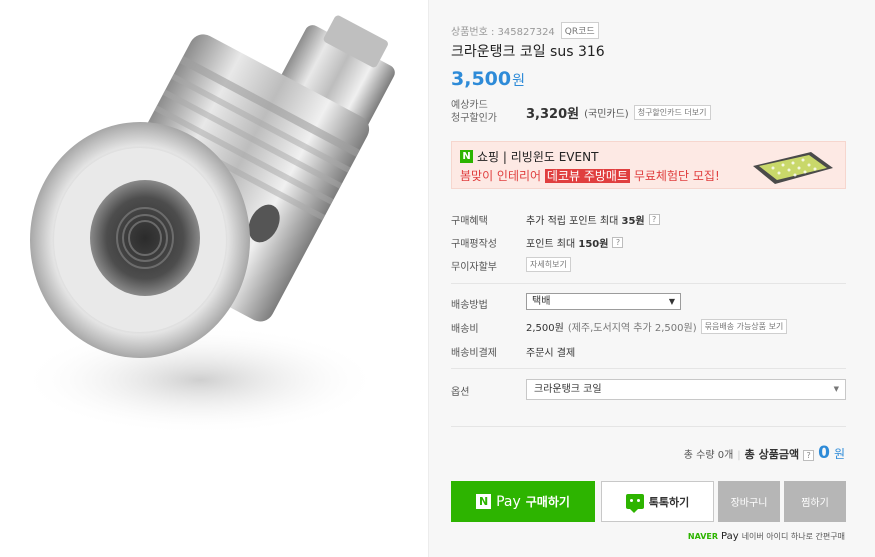 Image resolution: width=875 pixels, height=557 pixels. What do you see at coordinates (839, 454) in the screenshot?
I see `total-price-unit: 원` at bounding box center [839, 454].